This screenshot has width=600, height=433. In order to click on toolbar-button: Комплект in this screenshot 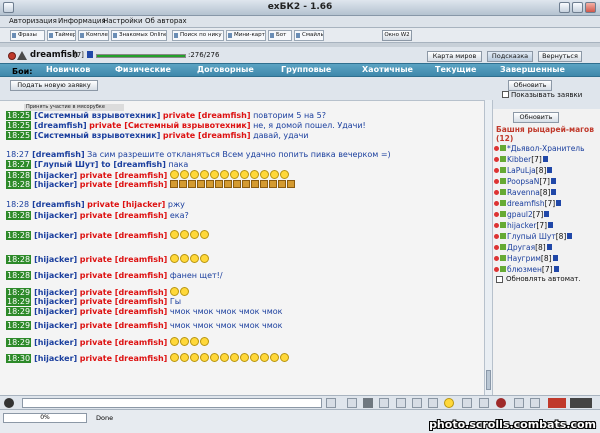, I will do `click(93, 35)`.